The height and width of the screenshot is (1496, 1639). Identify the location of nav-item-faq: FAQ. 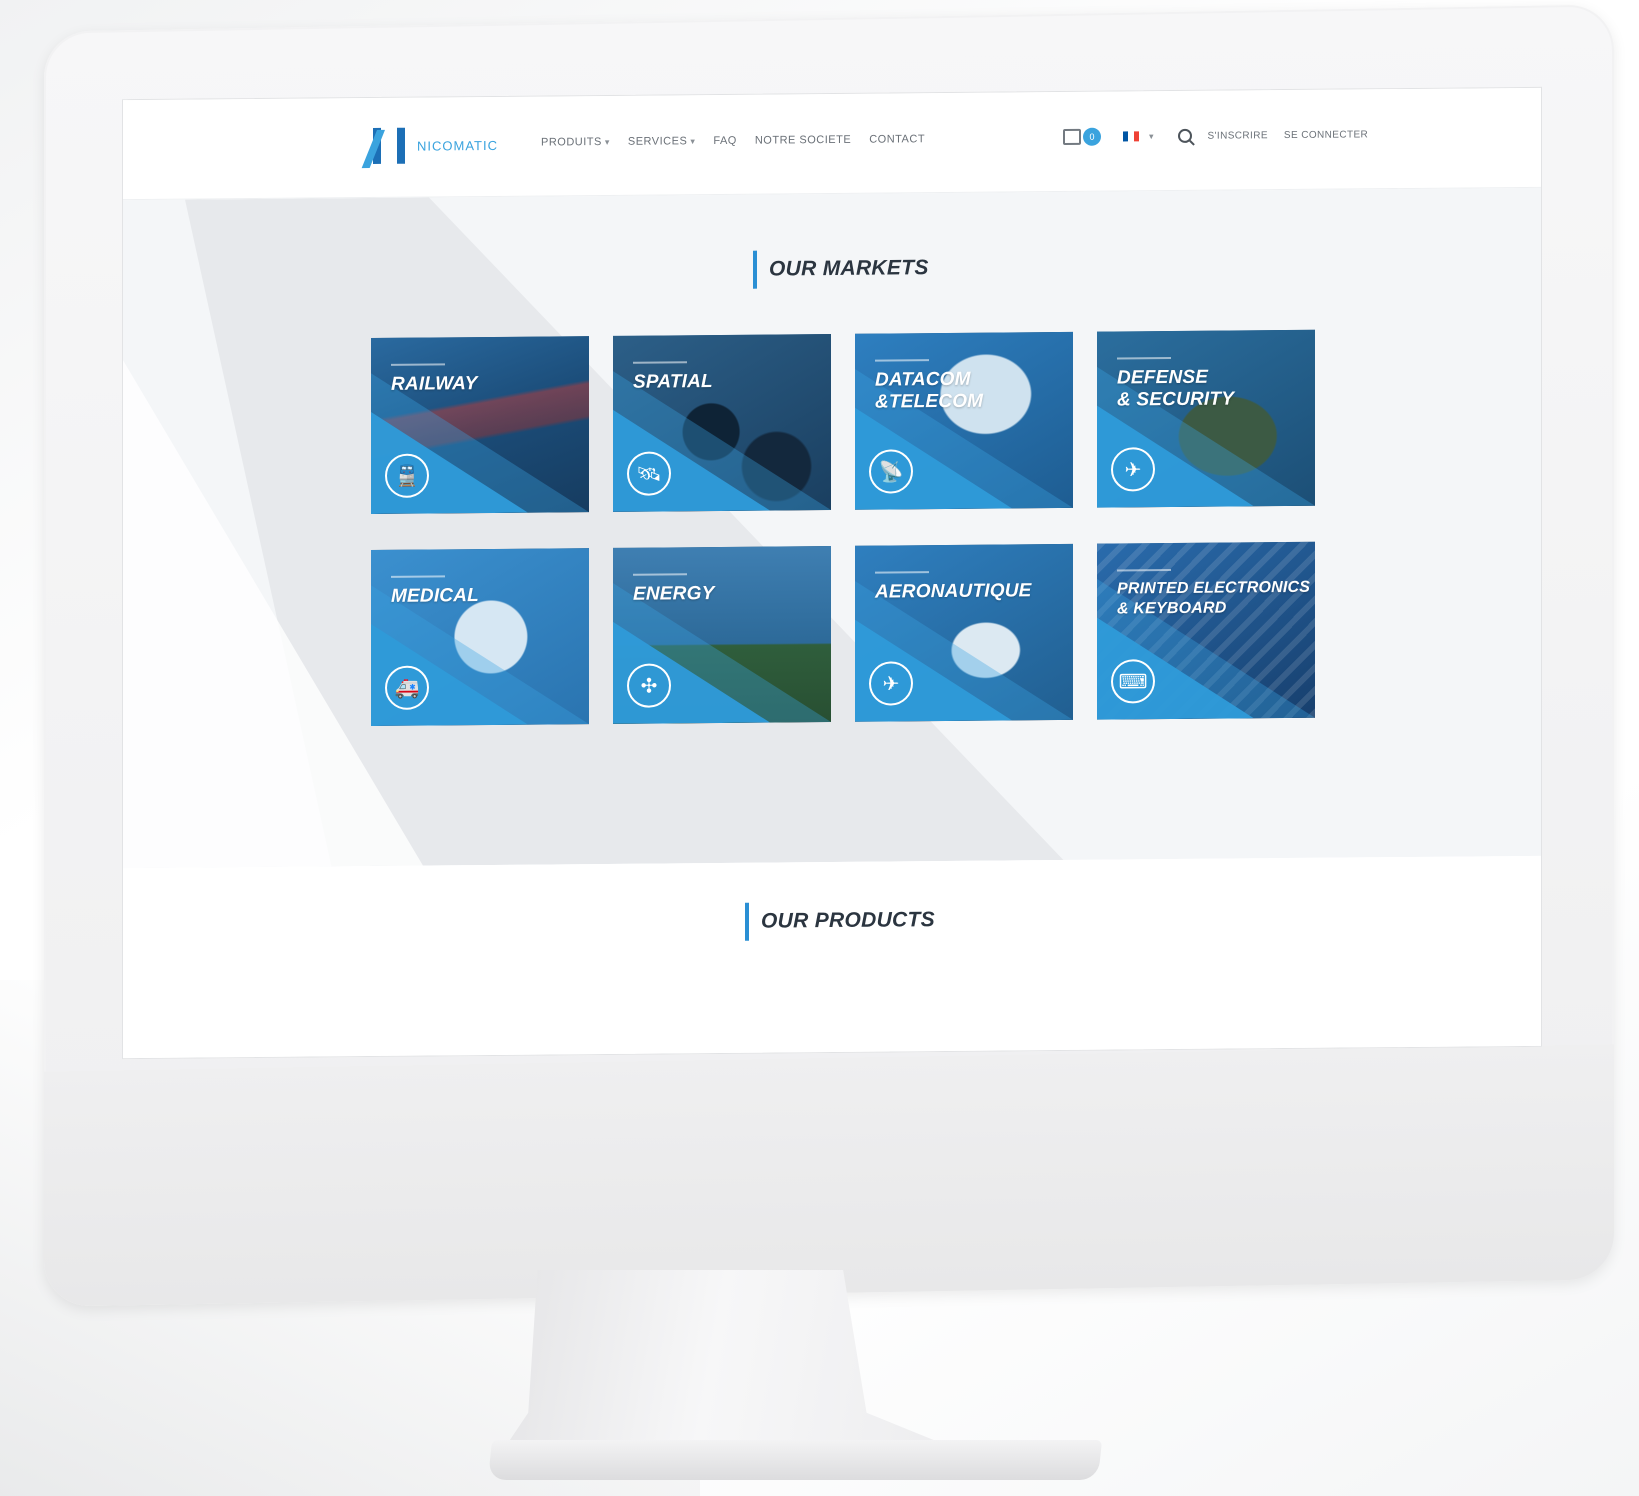
(725, 141).